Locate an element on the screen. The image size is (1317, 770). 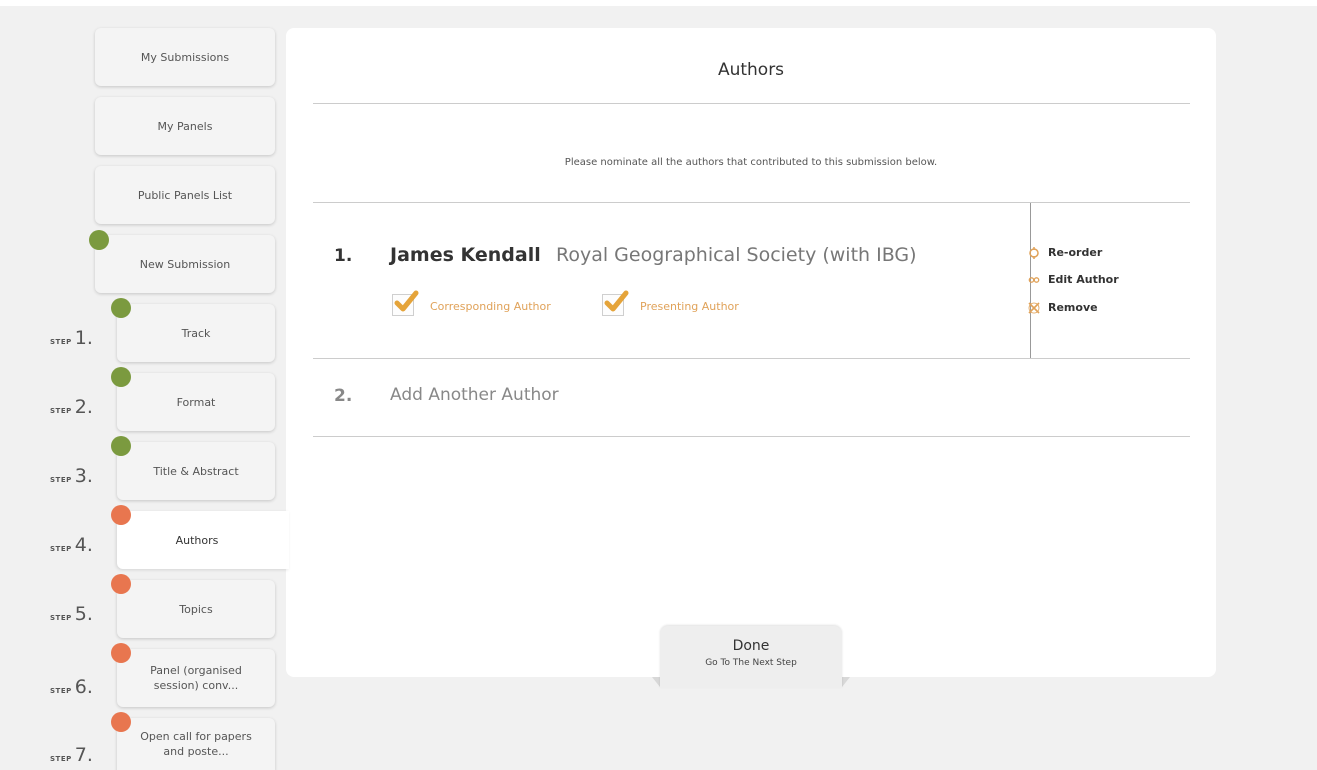
step-5-topics: Topics is located at coordinates (196, 609).